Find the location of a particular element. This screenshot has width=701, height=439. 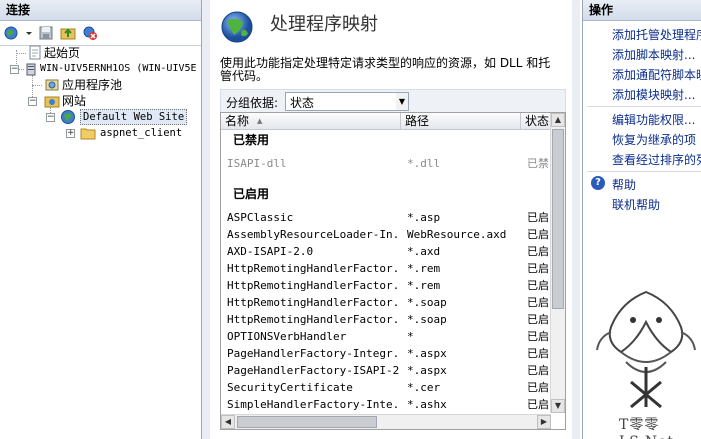

app-pool-icon is located at coordinates (52, 85).